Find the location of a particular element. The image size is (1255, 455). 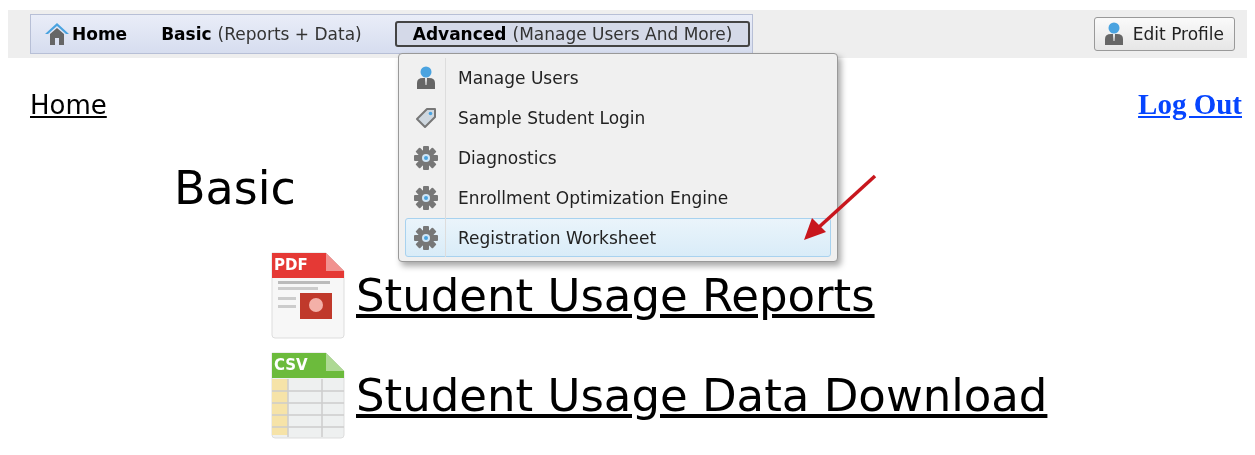

pdf-file-icon is located at coordinates (308, 295).